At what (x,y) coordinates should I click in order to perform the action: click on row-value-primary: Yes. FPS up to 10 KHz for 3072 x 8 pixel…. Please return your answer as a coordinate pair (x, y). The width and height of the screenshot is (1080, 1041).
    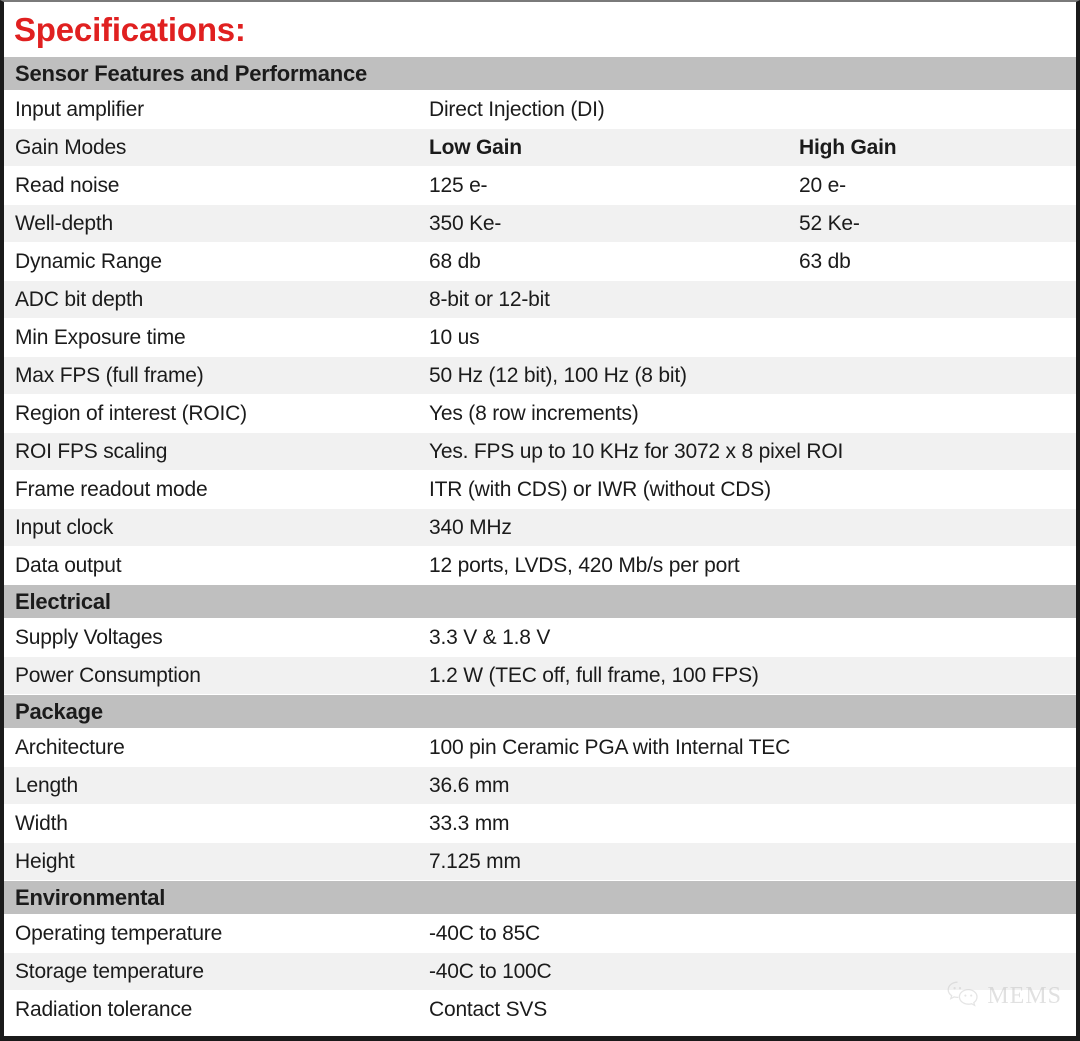
    Looking at the image, I should click on (636, 451).